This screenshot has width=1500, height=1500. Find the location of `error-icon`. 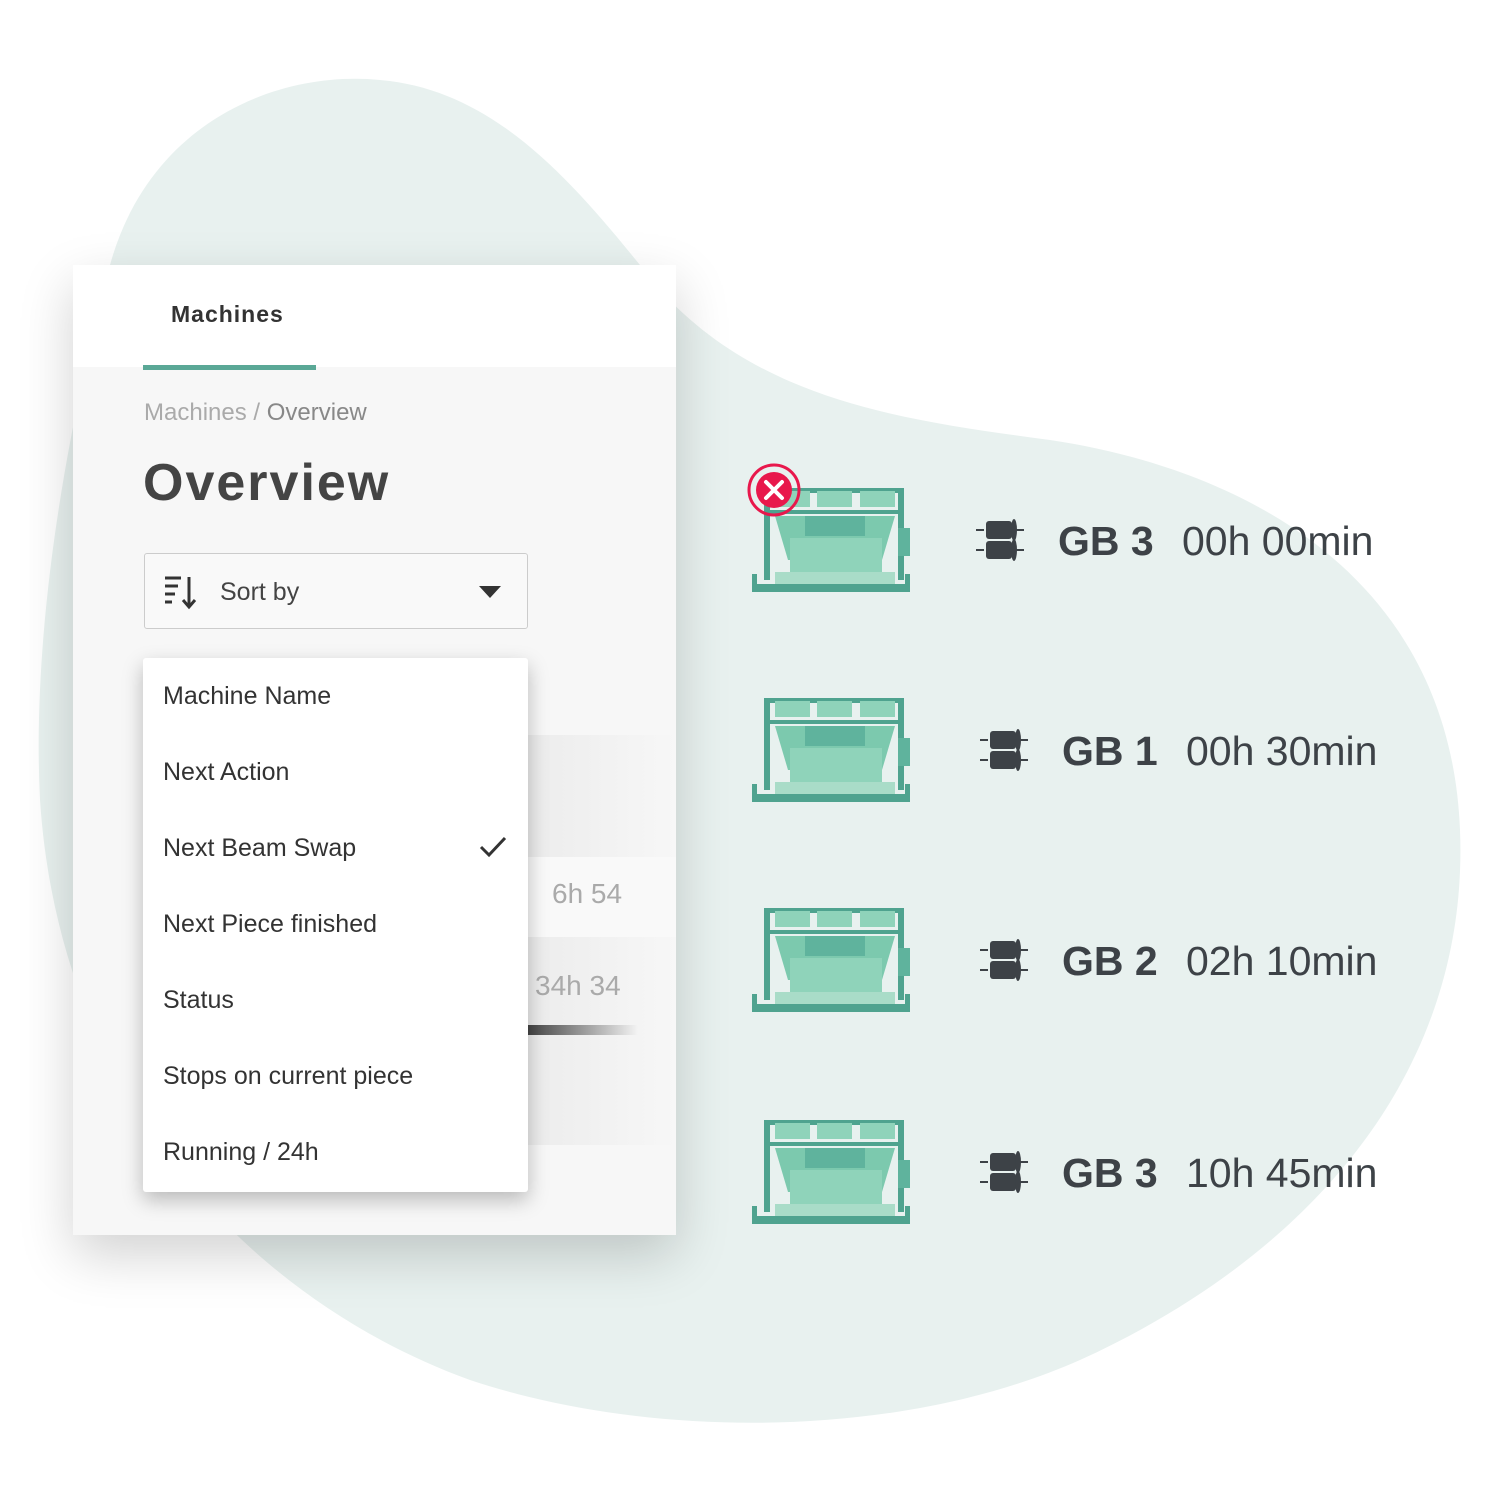

error-icon is located at coordinates (774, 490).